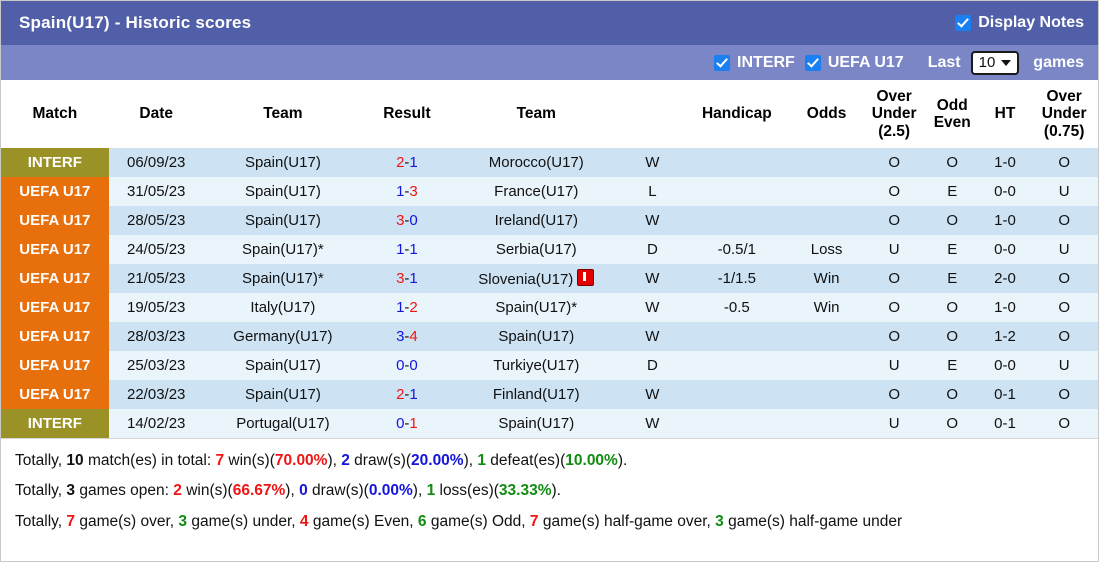 The height and width of the screenshot is (562, 1099). Describe the element at coordinates (1005, 424) in the screenshot. I see `cell-ht: 0-1` at that location.